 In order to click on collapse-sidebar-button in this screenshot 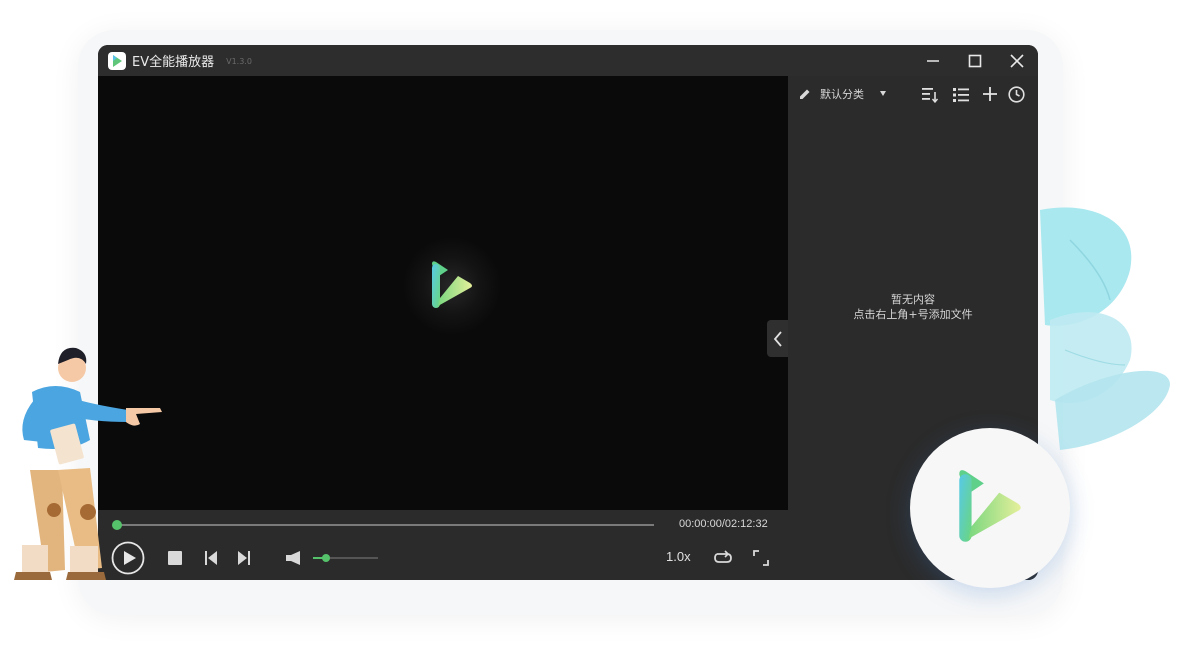, I will do `click(777, 338)`.